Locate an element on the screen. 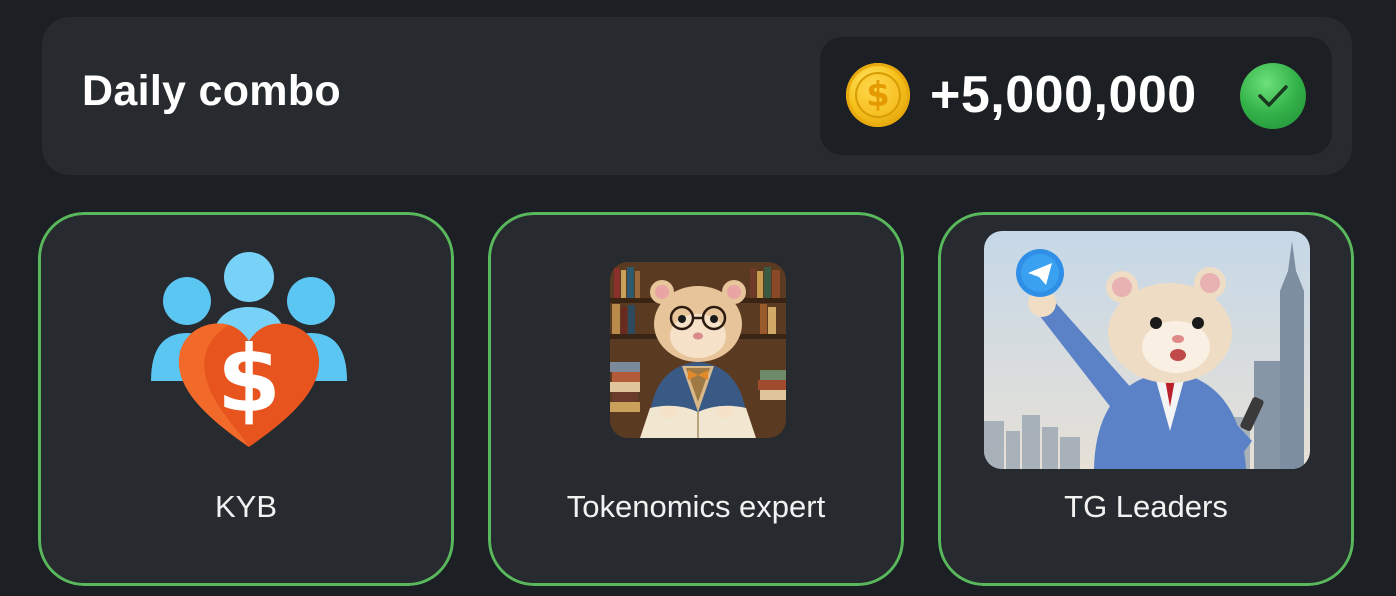 This screenshot has height=596, width=1396. reward-badge: $ +5,000,000 is located at coordinates (1076, 96).